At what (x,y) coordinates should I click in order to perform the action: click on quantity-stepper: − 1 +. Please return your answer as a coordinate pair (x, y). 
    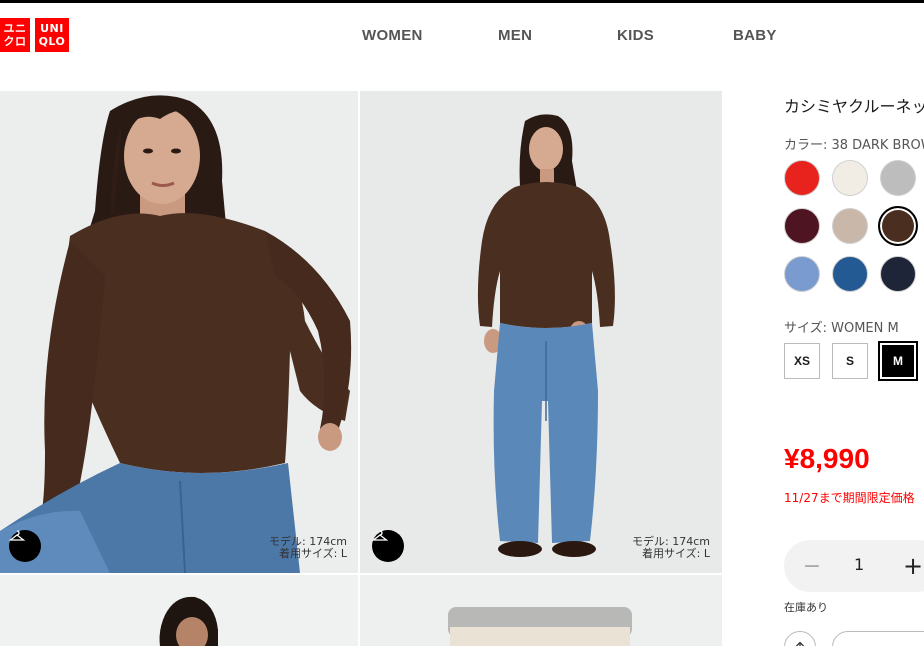
    Looking at the image, I should click on (854, 566).